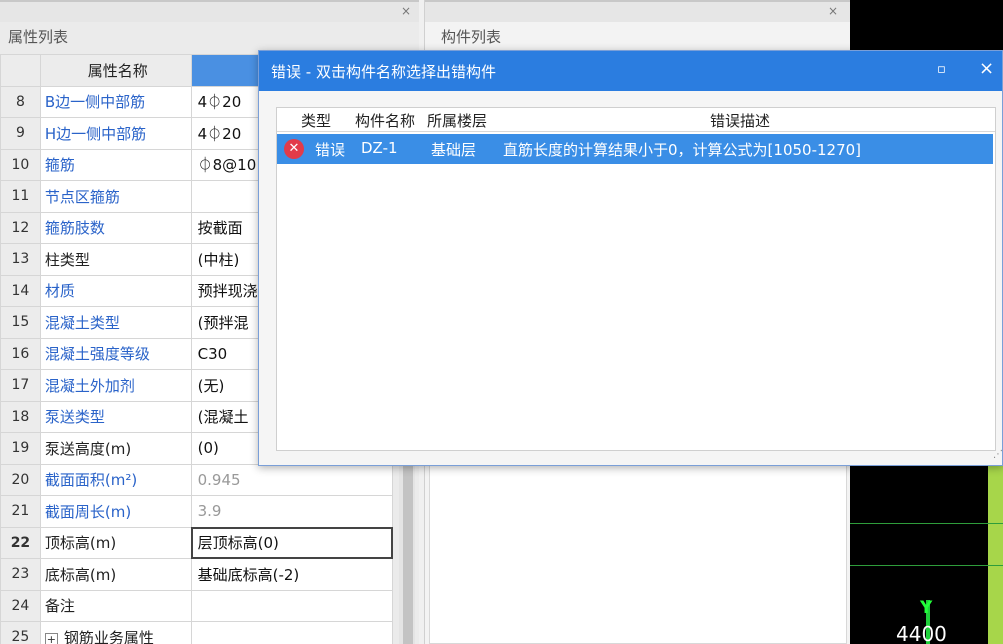 This screenshot has height=644, width=1003. Describe the element at coordinates (115, 605) in the screenshot. I see `property-name: 备注` at that location.